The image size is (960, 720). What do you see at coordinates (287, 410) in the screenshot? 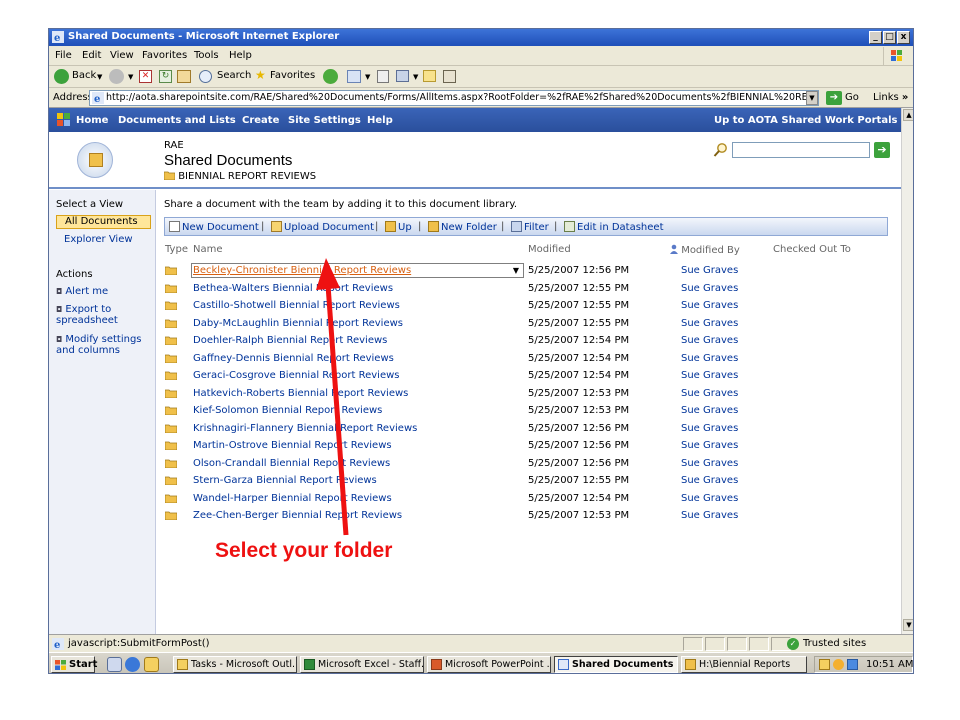
I see `folder-name-link: Kief-Solomon Biennial Report Reviews` at bounding box center [287, 410].